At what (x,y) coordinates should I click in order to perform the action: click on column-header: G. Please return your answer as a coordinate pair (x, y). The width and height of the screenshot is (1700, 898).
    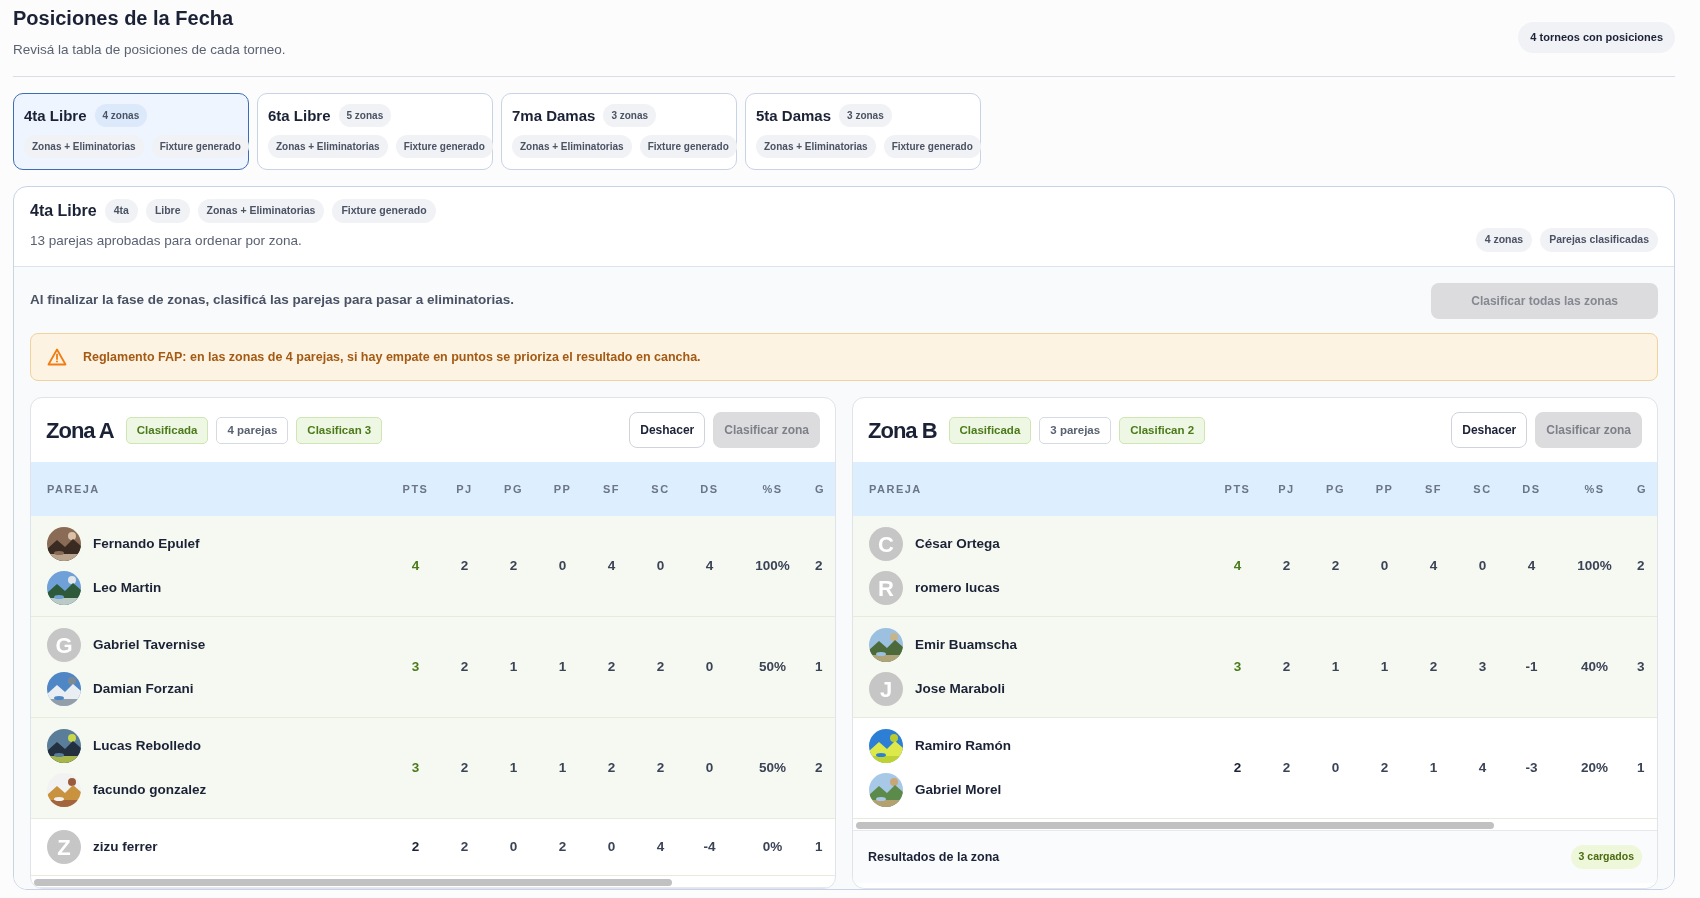
    Looking at the image, I should click on (1645, 489).